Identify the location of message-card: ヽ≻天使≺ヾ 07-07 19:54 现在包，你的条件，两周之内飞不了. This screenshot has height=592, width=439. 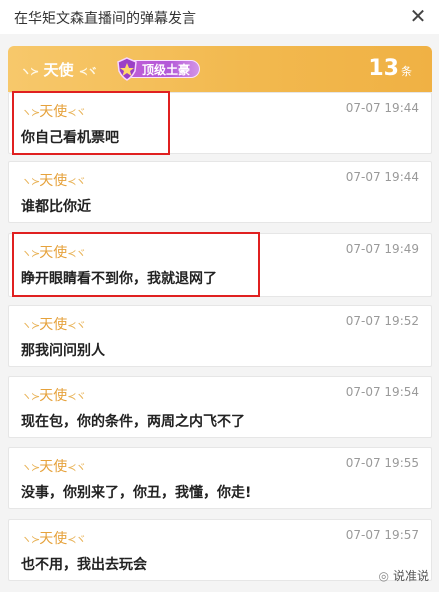
(220, 407).